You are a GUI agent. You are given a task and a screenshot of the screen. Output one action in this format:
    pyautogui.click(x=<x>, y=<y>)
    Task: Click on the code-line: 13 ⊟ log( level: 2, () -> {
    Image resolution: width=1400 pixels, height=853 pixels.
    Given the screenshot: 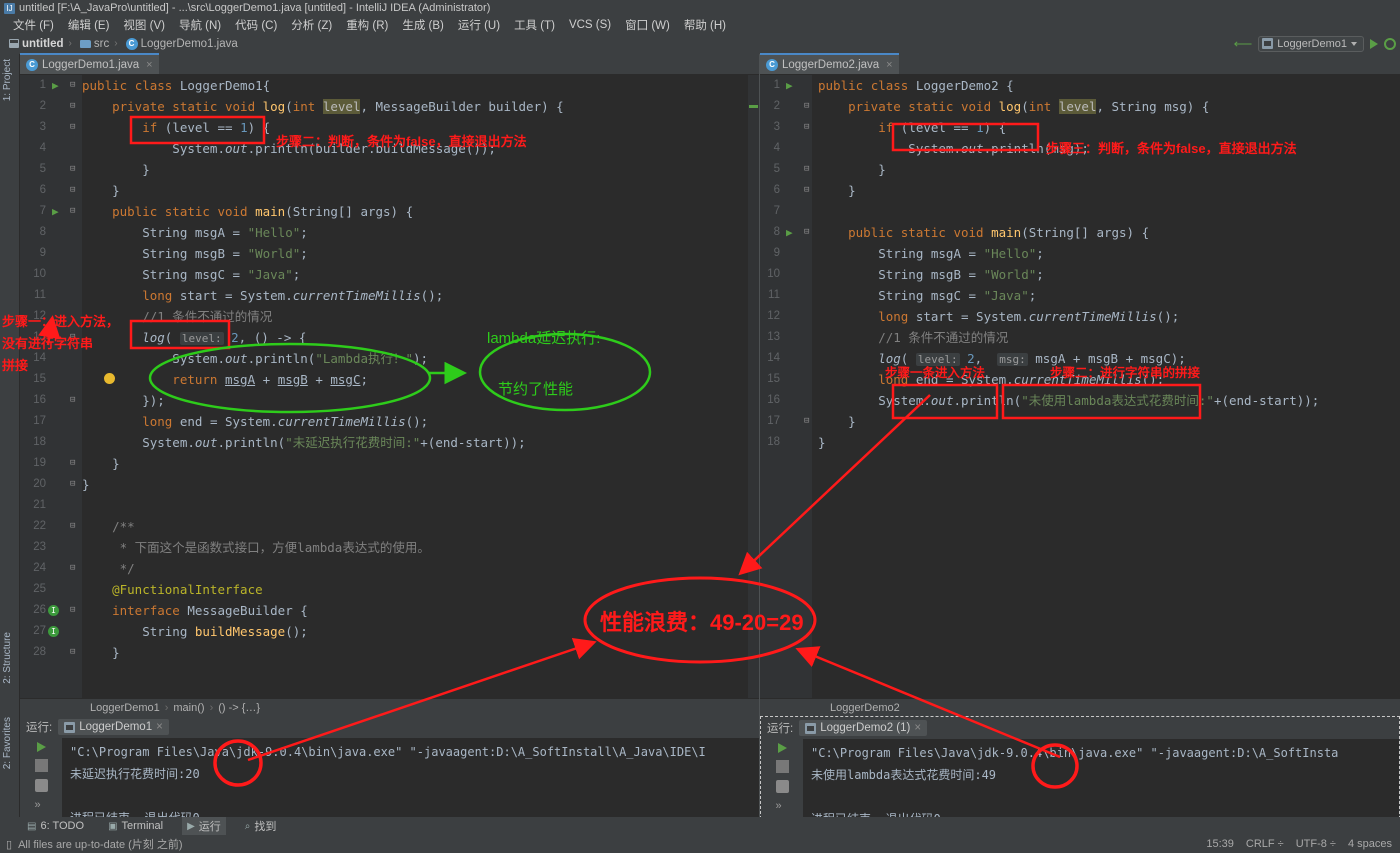 What is the action you would take?
    pyautogui.click(x=389, y=337)
    